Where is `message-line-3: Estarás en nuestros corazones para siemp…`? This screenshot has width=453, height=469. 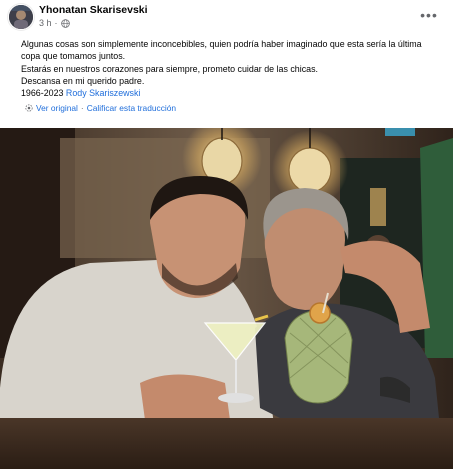 message-line-3: Estarás en nuestros corazones para siemp… is located at coordinates (169, 68).